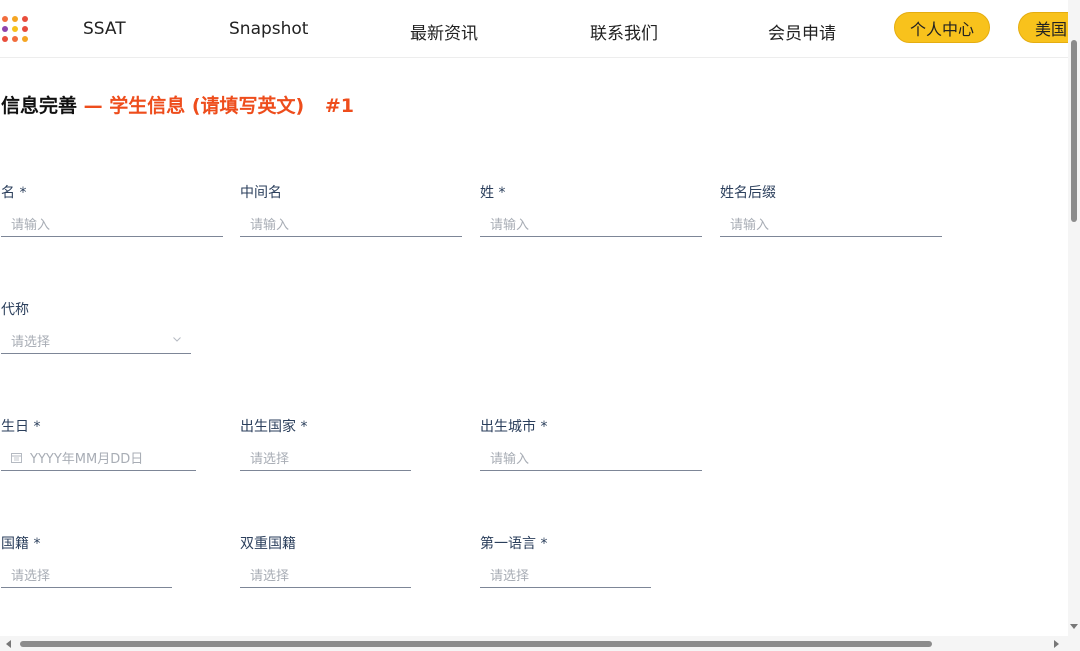 The image size is (1080, 651). I want to click on nav-link-contact: 联系我们, so click(624, 31).